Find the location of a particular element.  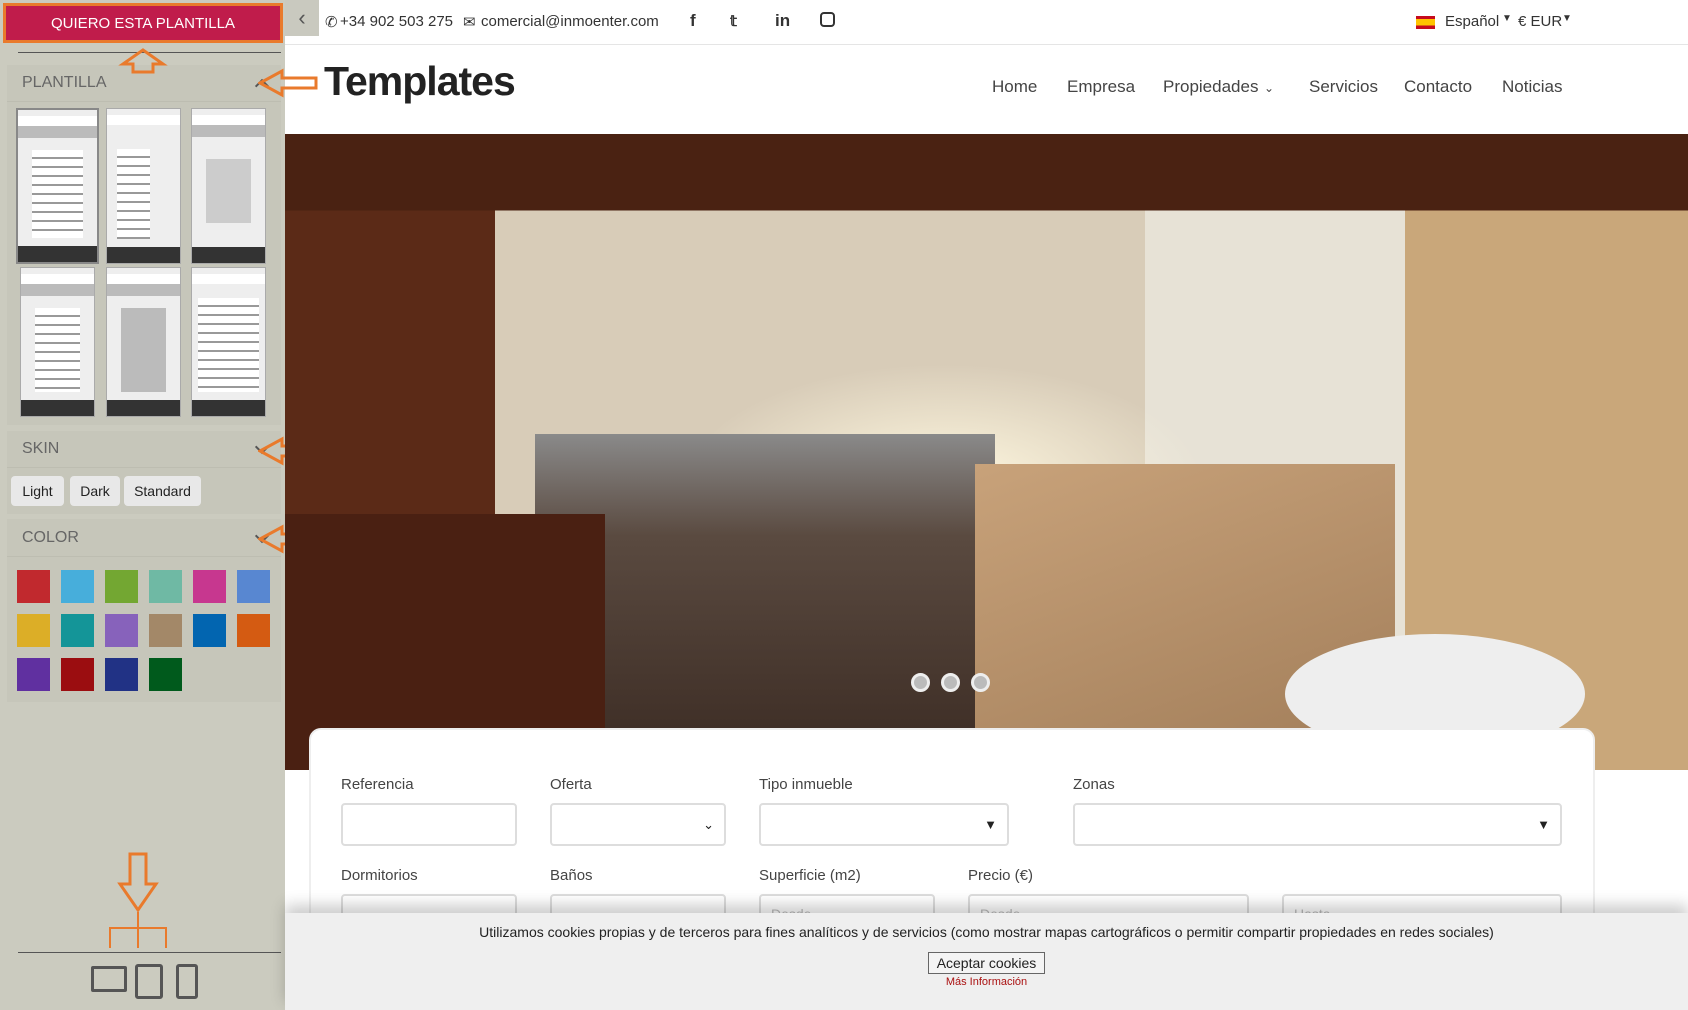

nav-propiedades: Propiedades is located at coordinates (1210, 87).